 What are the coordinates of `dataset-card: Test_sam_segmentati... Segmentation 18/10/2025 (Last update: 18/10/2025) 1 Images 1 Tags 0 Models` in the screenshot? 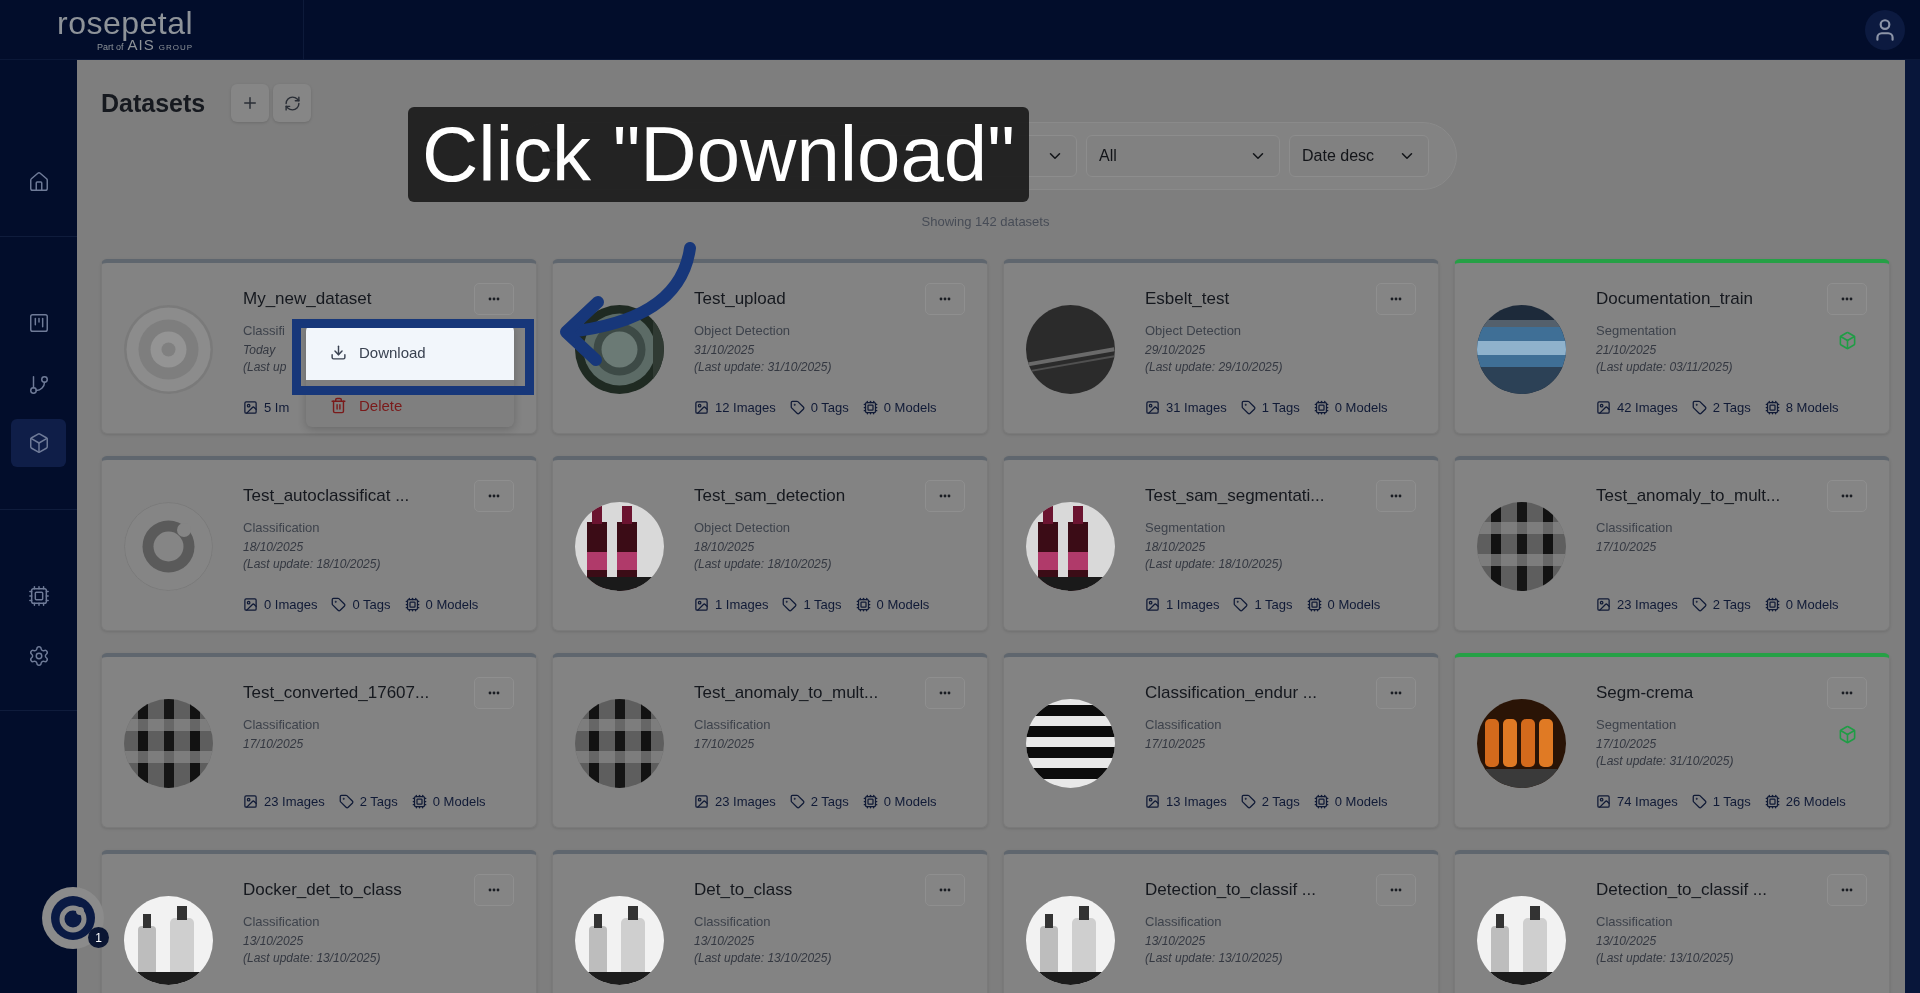 It's located at (1221, 543).